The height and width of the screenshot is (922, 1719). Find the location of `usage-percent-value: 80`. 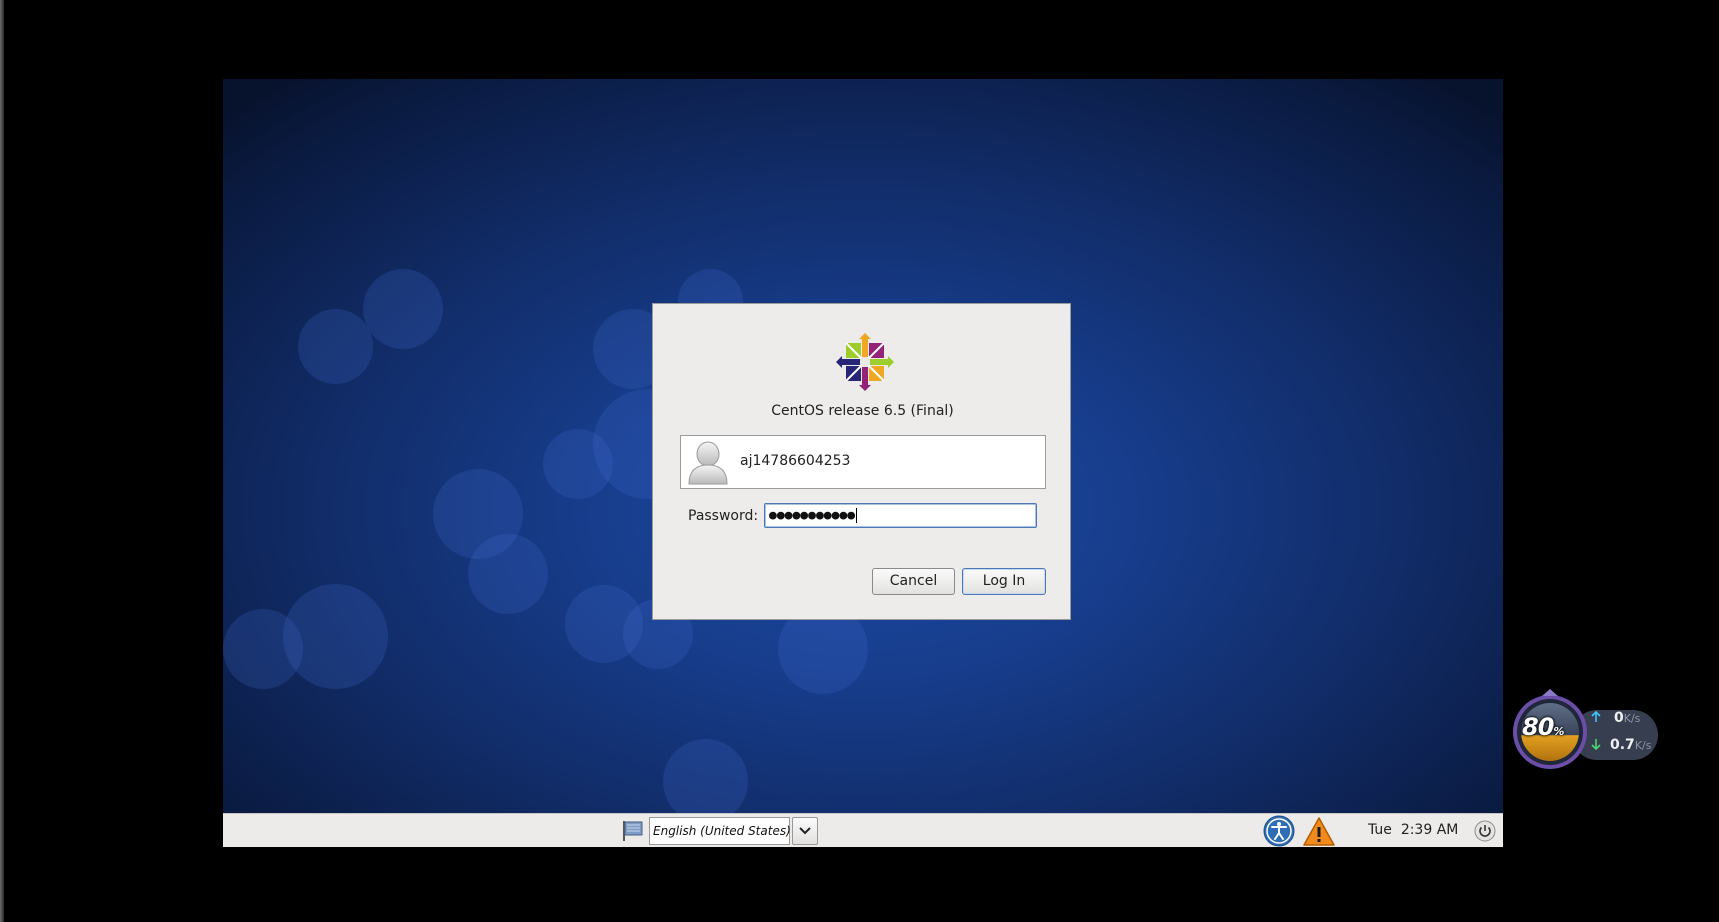

usage-percent-value: 80 is located at coordinates (1538, 727).